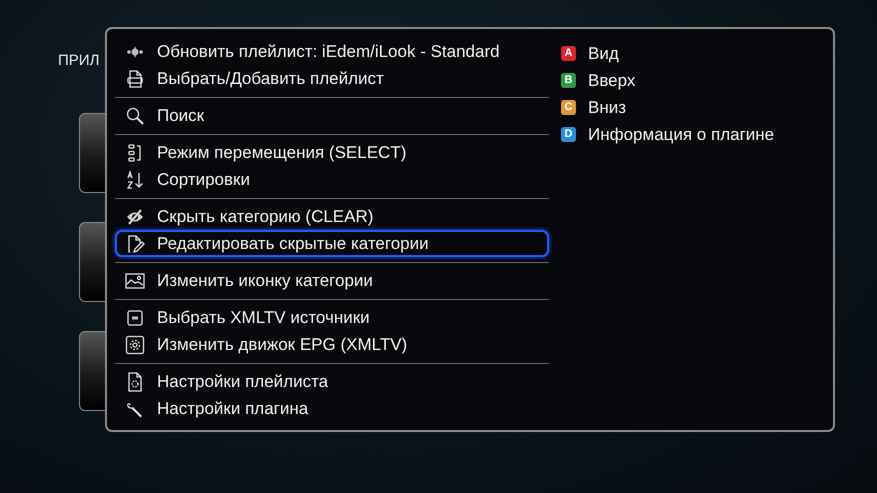 The image size is (877, 493). What do you see at coordinates (603, 53) in the screenshot?
I see `color-key-label: Вид` at bounding box center [603, 53].